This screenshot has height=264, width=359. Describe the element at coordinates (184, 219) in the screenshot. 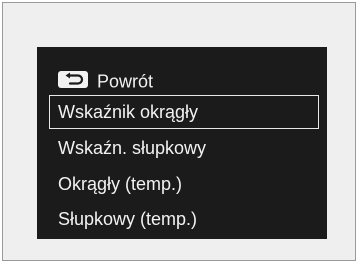

I see `menu-item-bar-temp: Słupkowy (temp.)` at that location.